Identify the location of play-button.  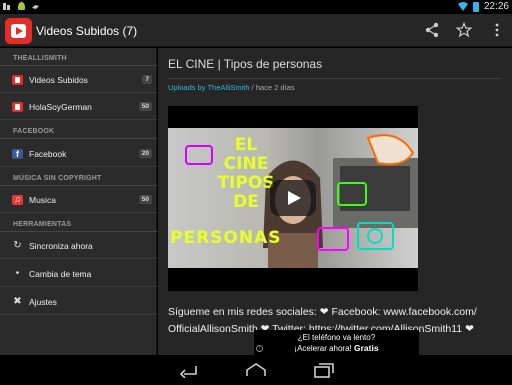
(293, 198).